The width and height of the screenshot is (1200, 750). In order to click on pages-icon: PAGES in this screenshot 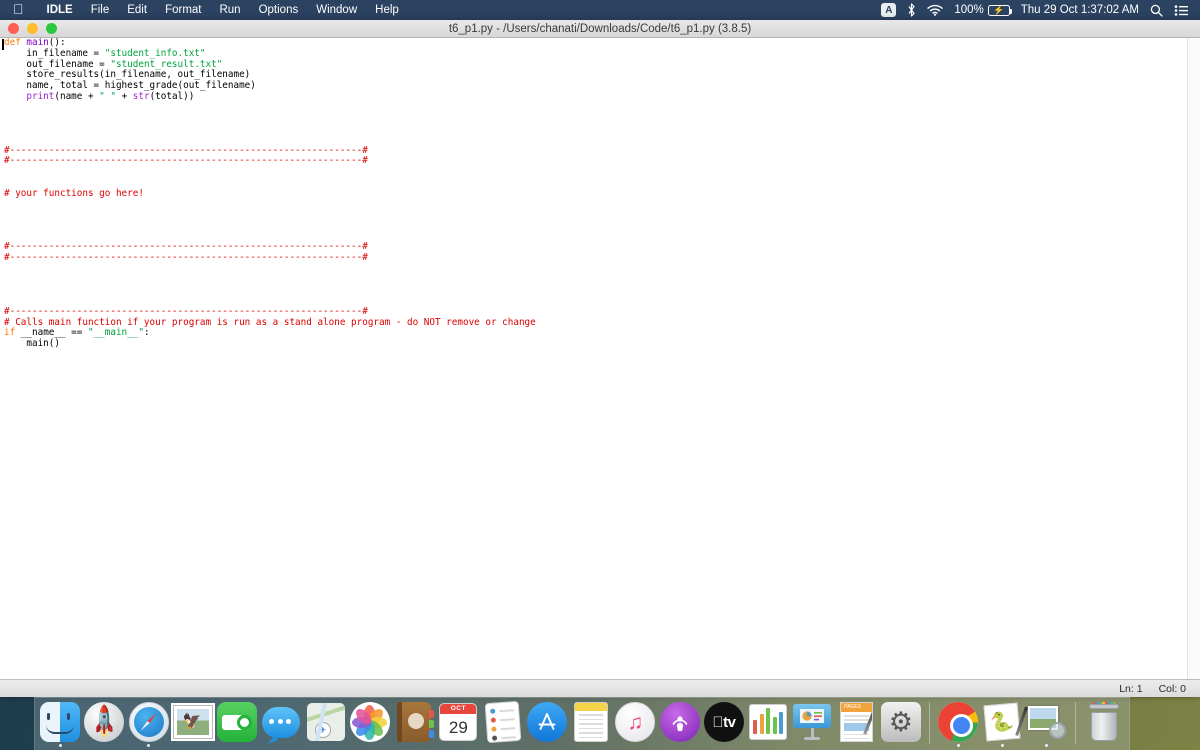, I will do `click(857, 722)`.